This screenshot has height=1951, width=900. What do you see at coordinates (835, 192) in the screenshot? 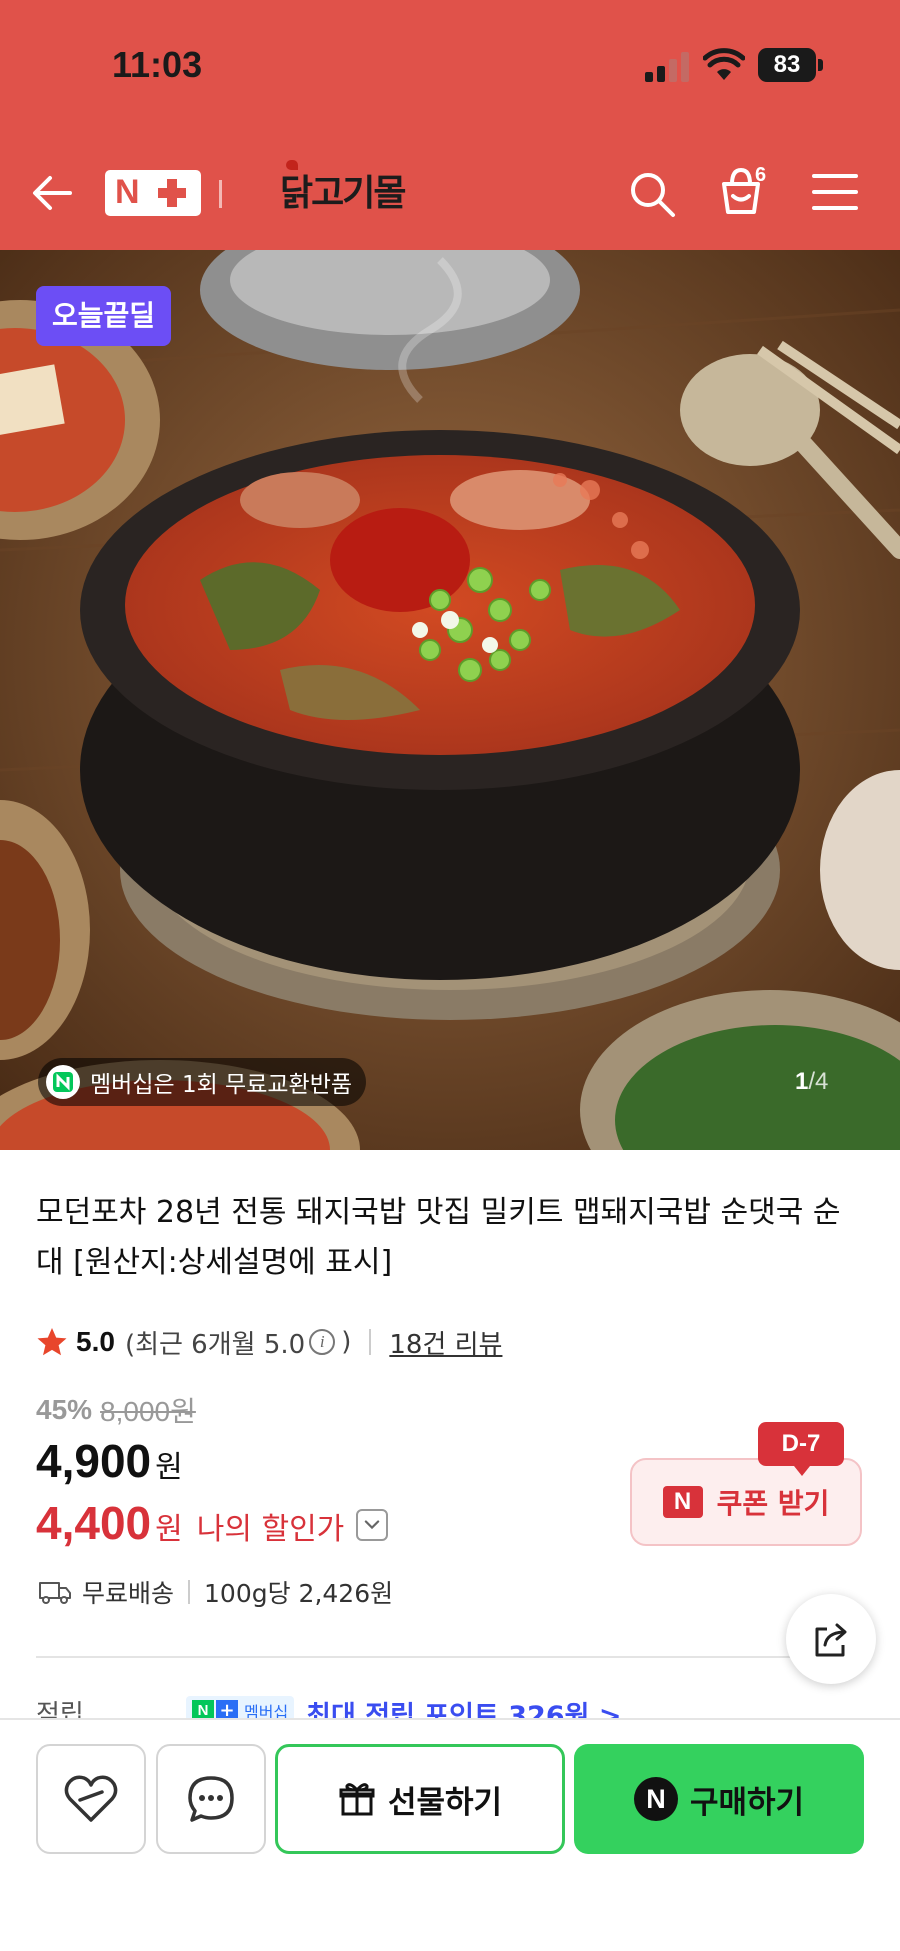
I see `hamburger-menu-icon` at bounding box center [835, 192].